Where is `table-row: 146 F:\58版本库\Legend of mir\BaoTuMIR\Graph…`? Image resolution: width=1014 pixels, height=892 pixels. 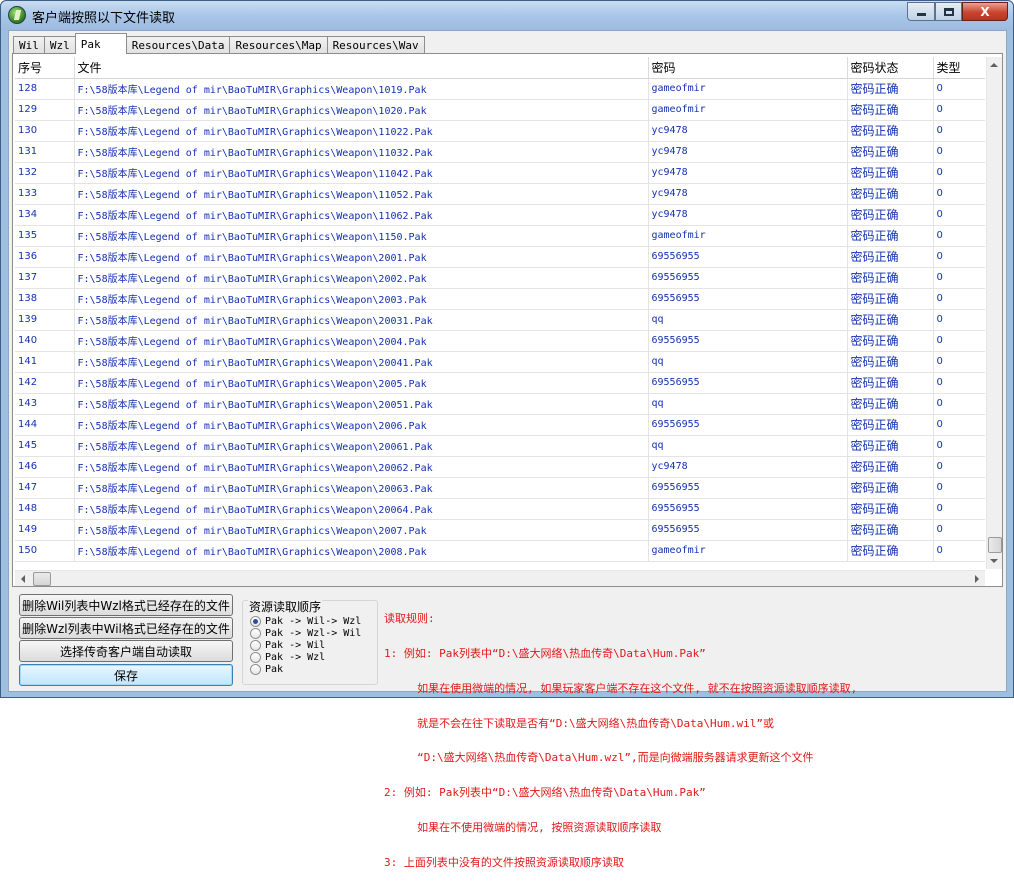
table-row: 146 F:\58版本库\Legend of mir\BaoTuMIR\Graph… is located at coordinates (500, 467).